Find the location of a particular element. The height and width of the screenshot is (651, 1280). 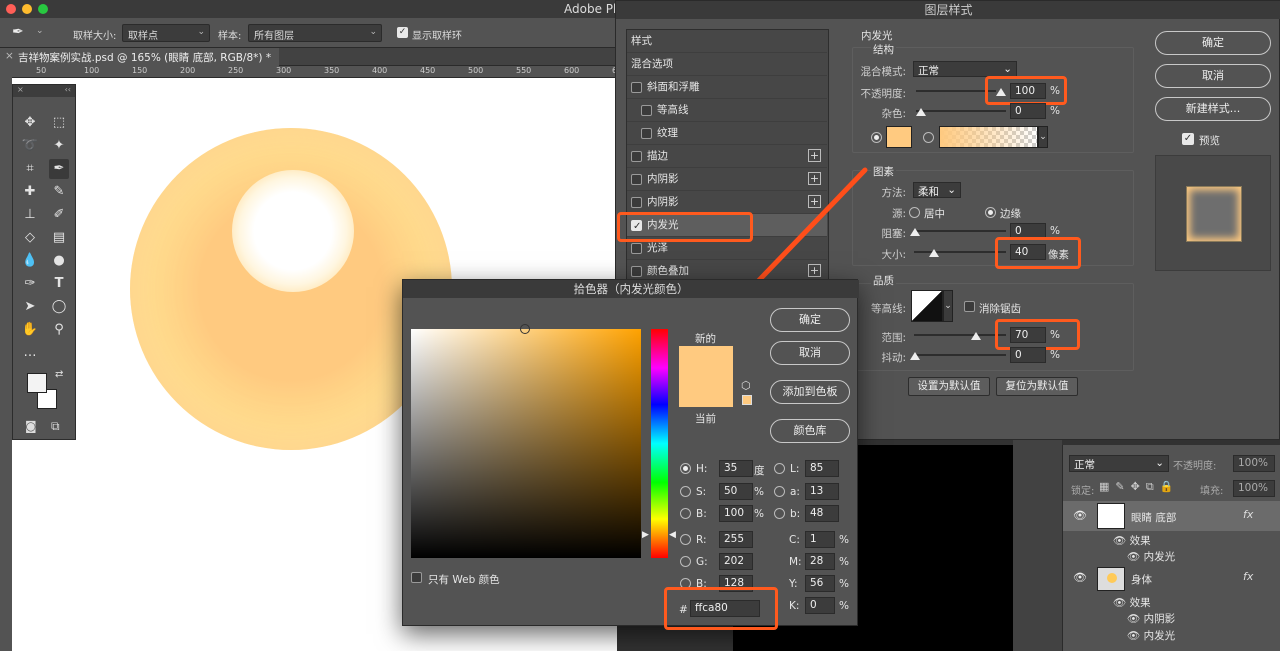

hue-radio is located at coordinates (685, 468).